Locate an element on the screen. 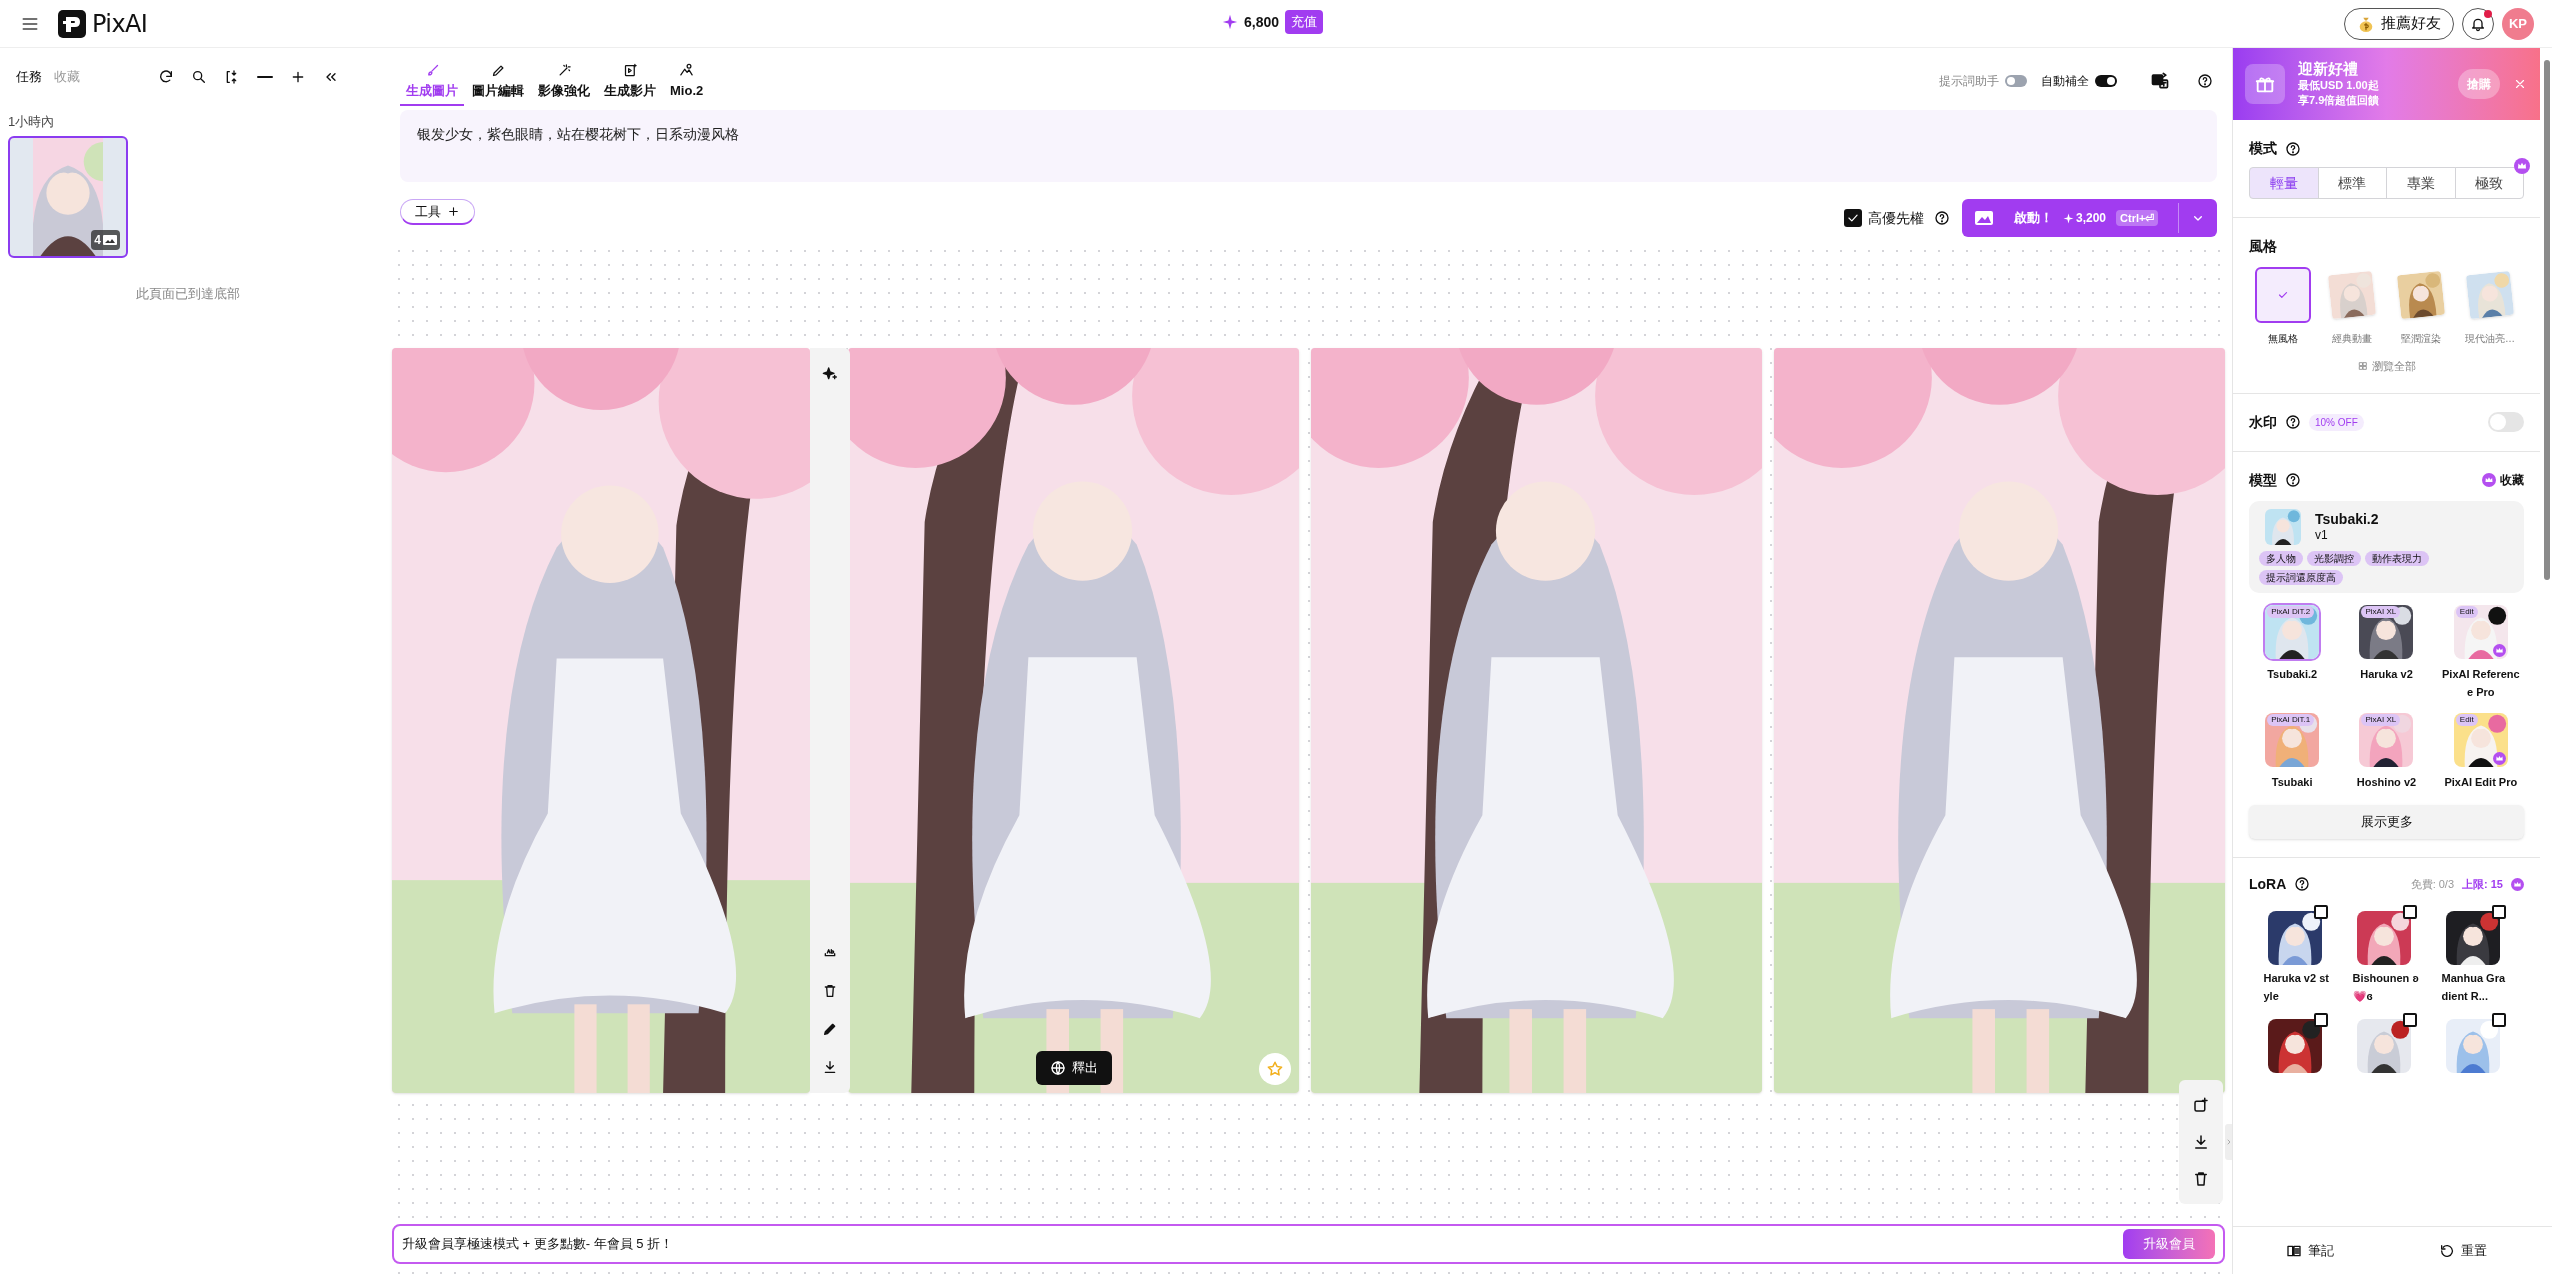  toggle-label: 自動補全 is located at coordinates (2065, 81).